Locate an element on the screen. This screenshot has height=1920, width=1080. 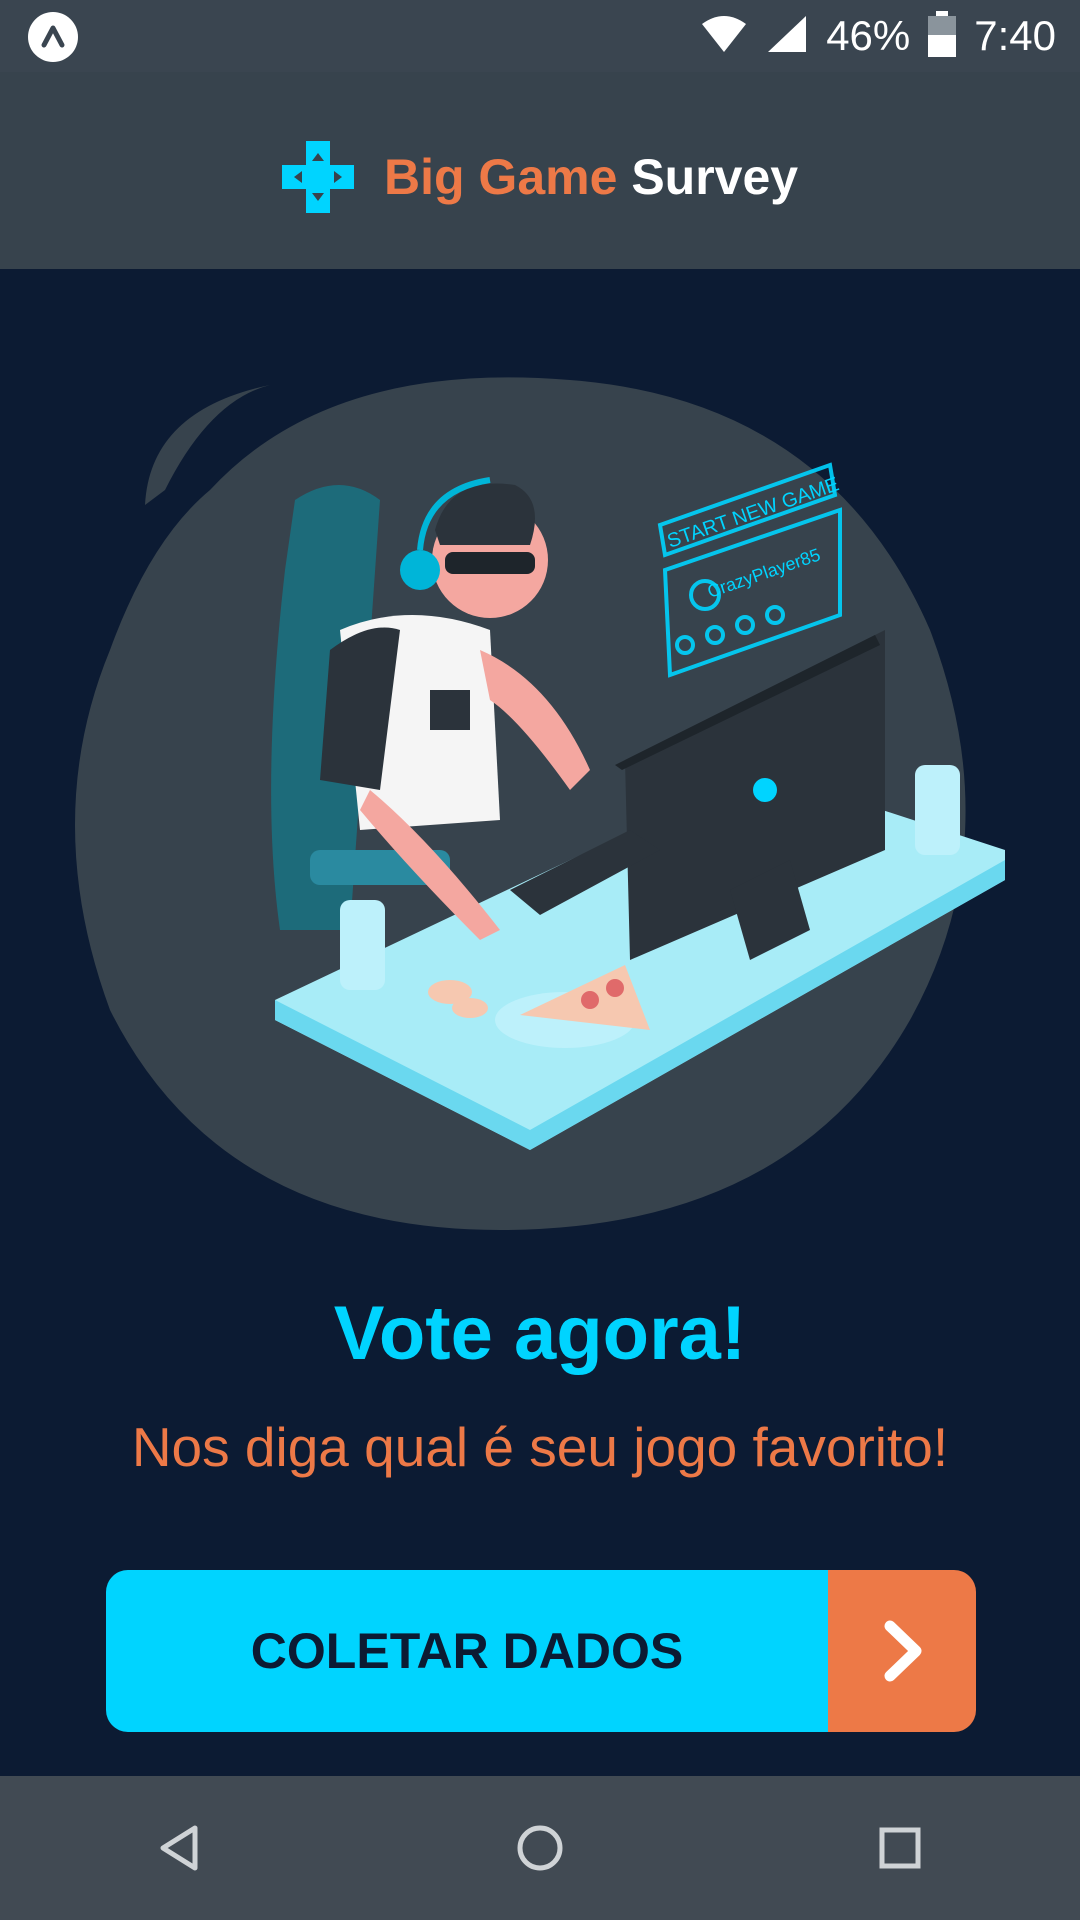
collect-data-button: COLETAR DADOS is located at coordinates (541, 1651).